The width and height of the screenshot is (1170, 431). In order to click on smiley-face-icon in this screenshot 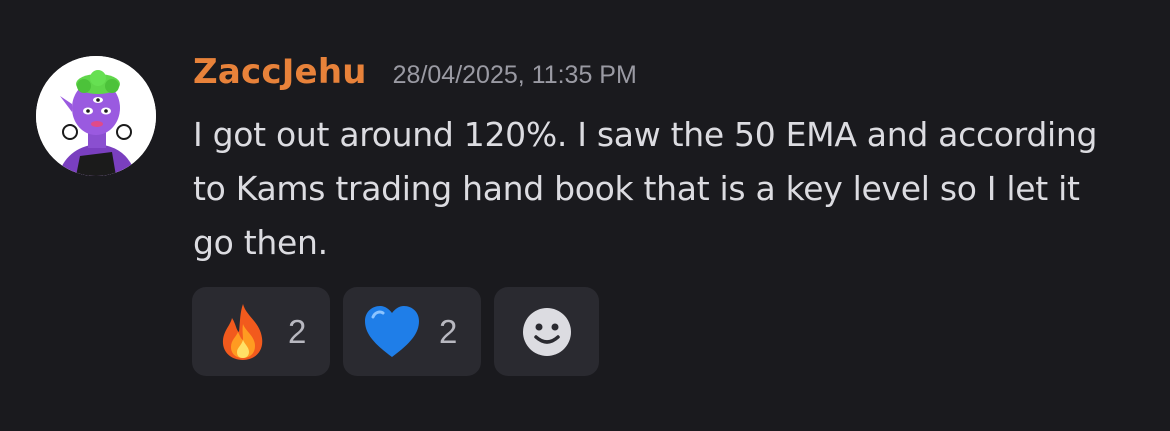, I will do `click(547, 332)`.